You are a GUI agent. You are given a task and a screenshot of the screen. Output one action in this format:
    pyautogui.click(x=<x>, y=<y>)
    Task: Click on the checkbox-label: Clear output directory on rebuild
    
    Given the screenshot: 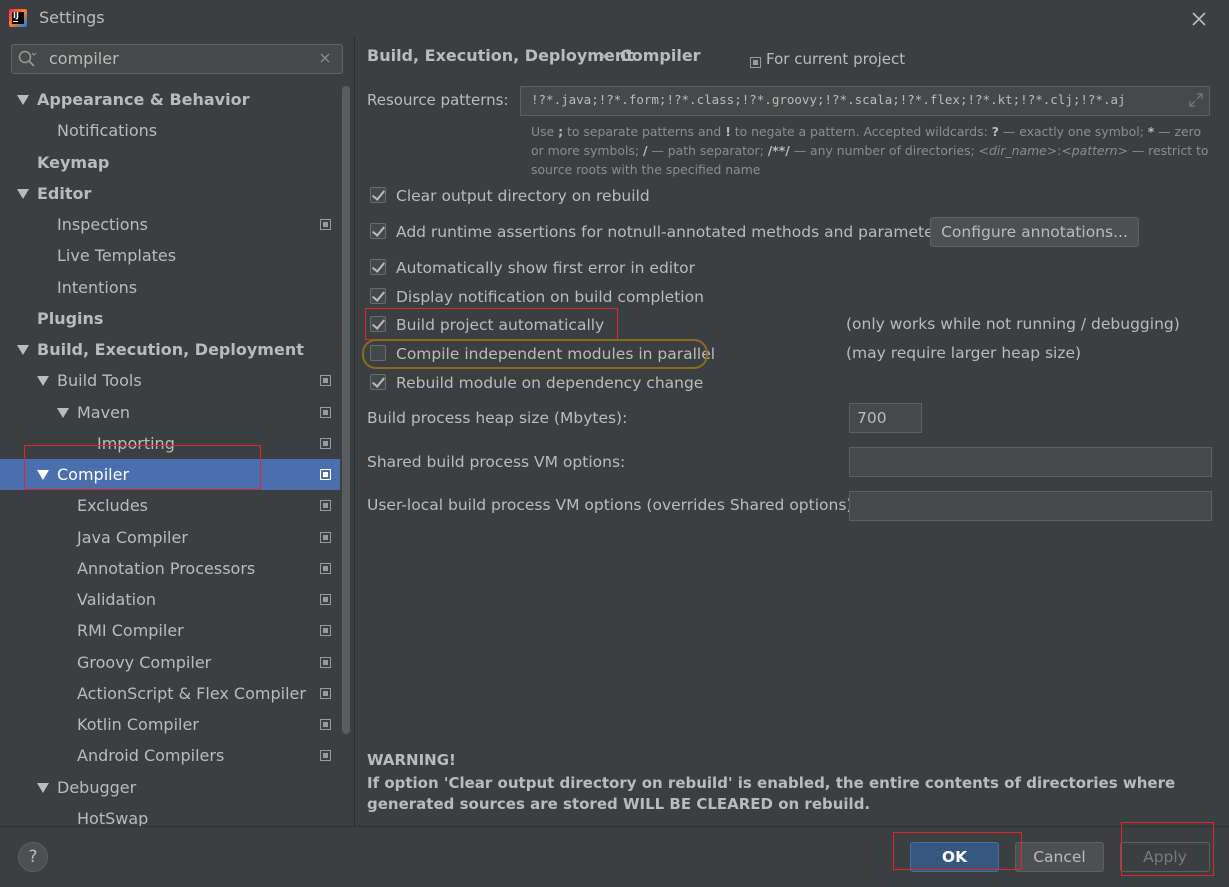 What is the action you would take?
    pyautogui.click(x=523, y=196)
    